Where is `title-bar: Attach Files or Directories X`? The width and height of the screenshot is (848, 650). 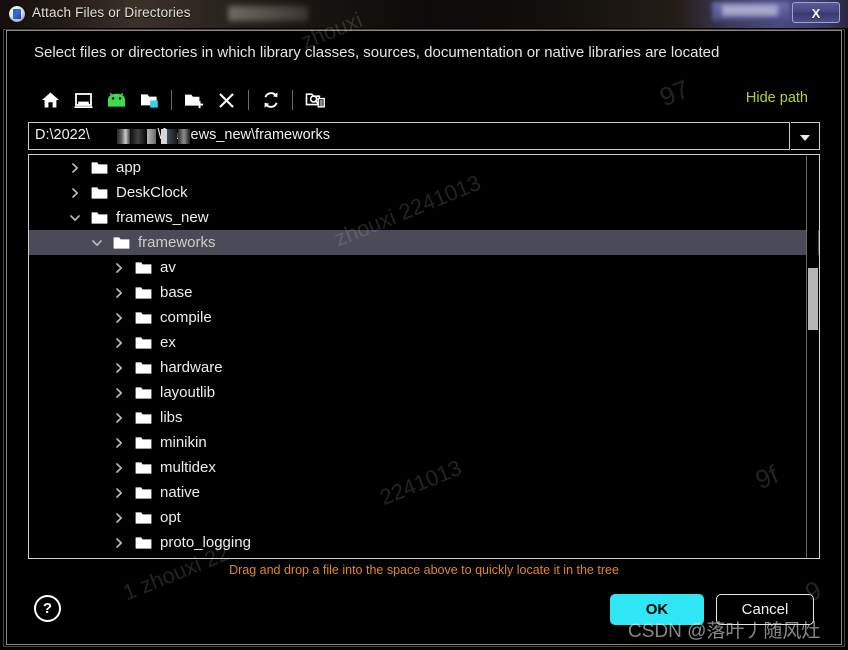 title-bar: Attach Files or Directories X is located at coordinates (424, 14).